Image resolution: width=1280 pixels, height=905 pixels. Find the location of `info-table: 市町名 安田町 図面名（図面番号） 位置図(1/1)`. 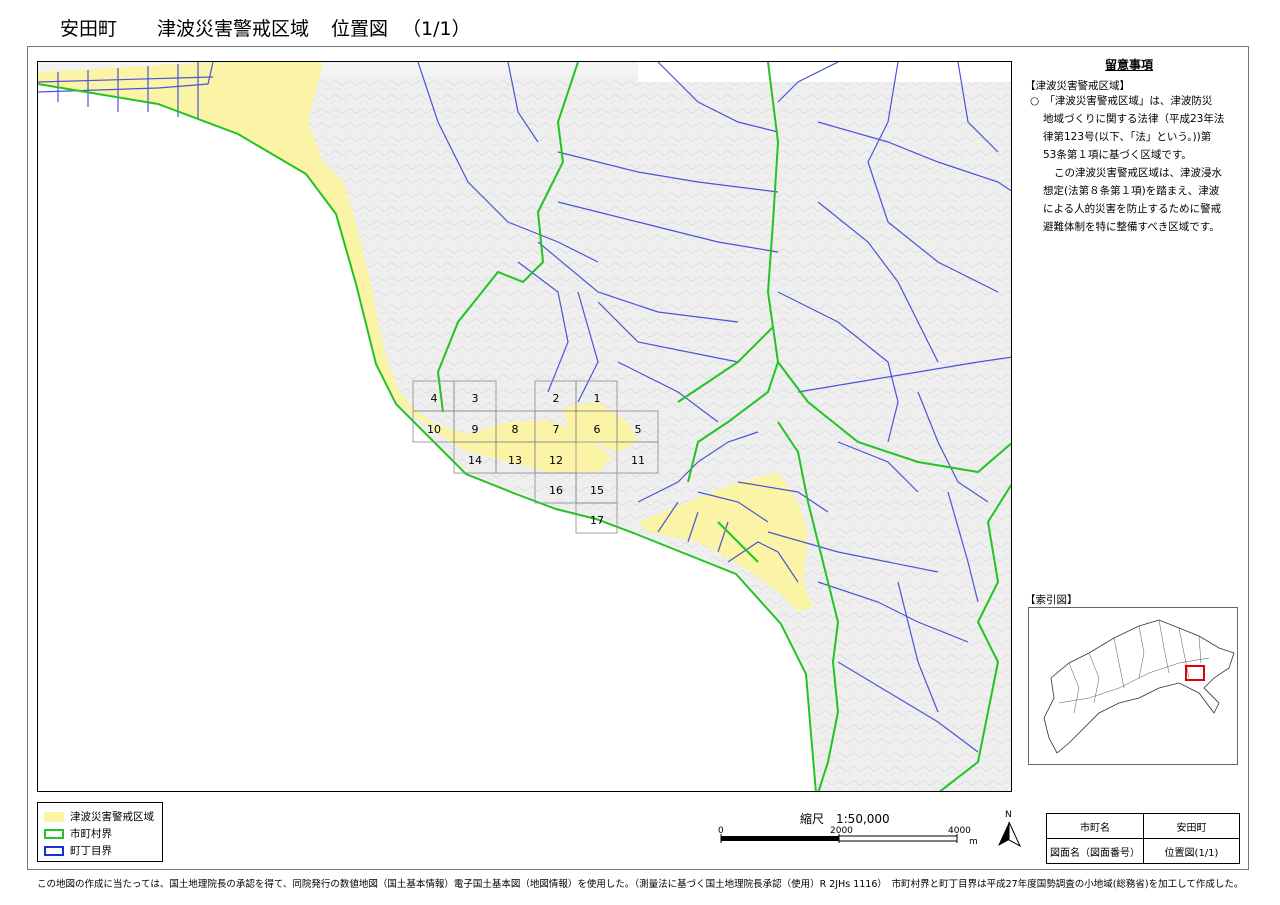

info-table: 市町名 安田町 図面名（図面番号） 位置図(1/1) is located at coordinates (1143, 838).